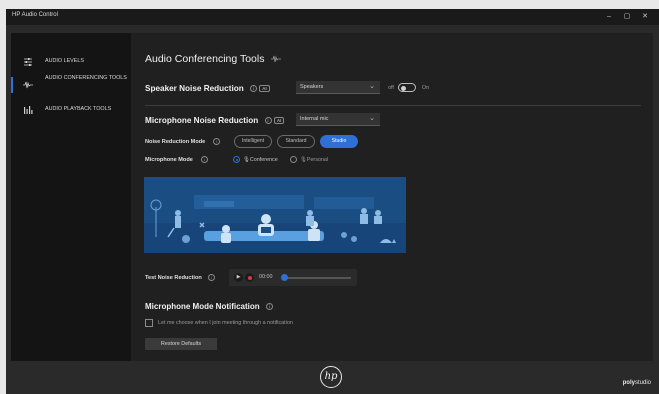 The image size is (659, 394). Describe the element at coordinates (627, 16) in the screenshot. I see `maximize-button: ▢` at that location.